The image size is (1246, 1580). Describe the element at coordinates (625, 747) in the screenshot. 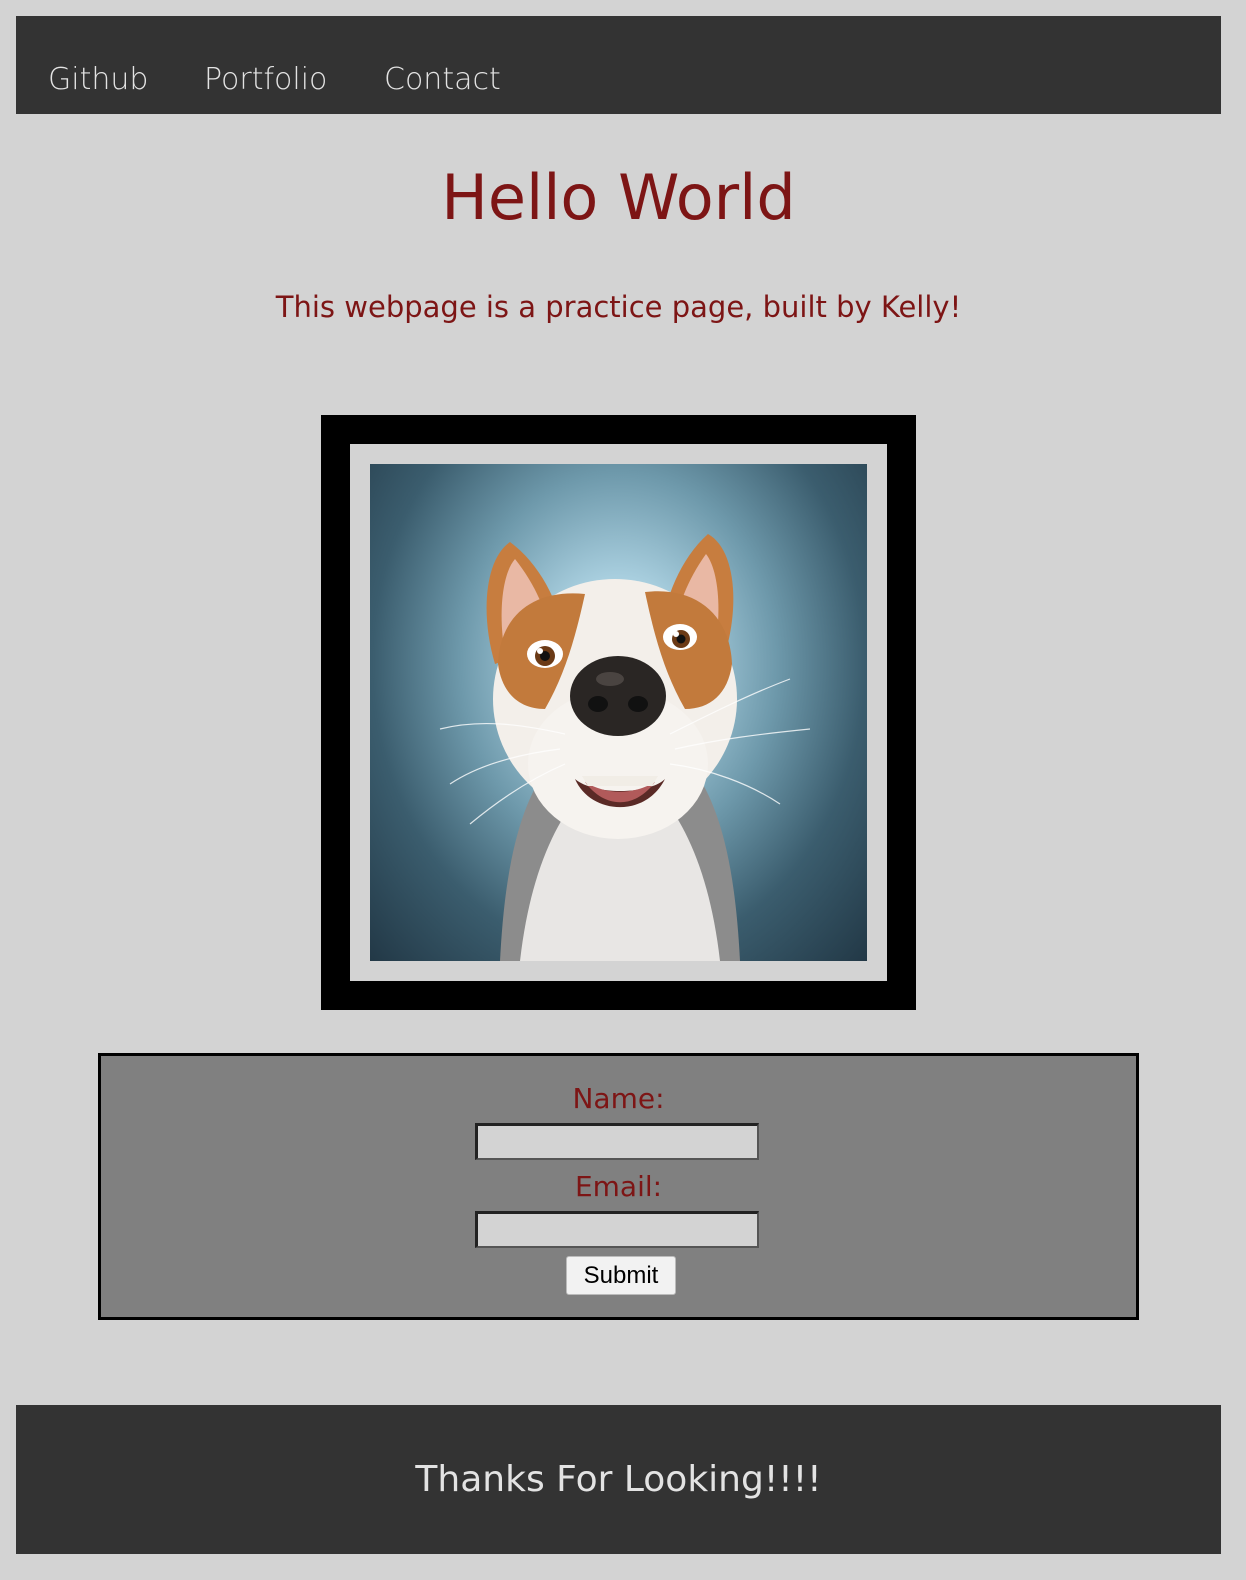

I see `dog-illustration` at that location.